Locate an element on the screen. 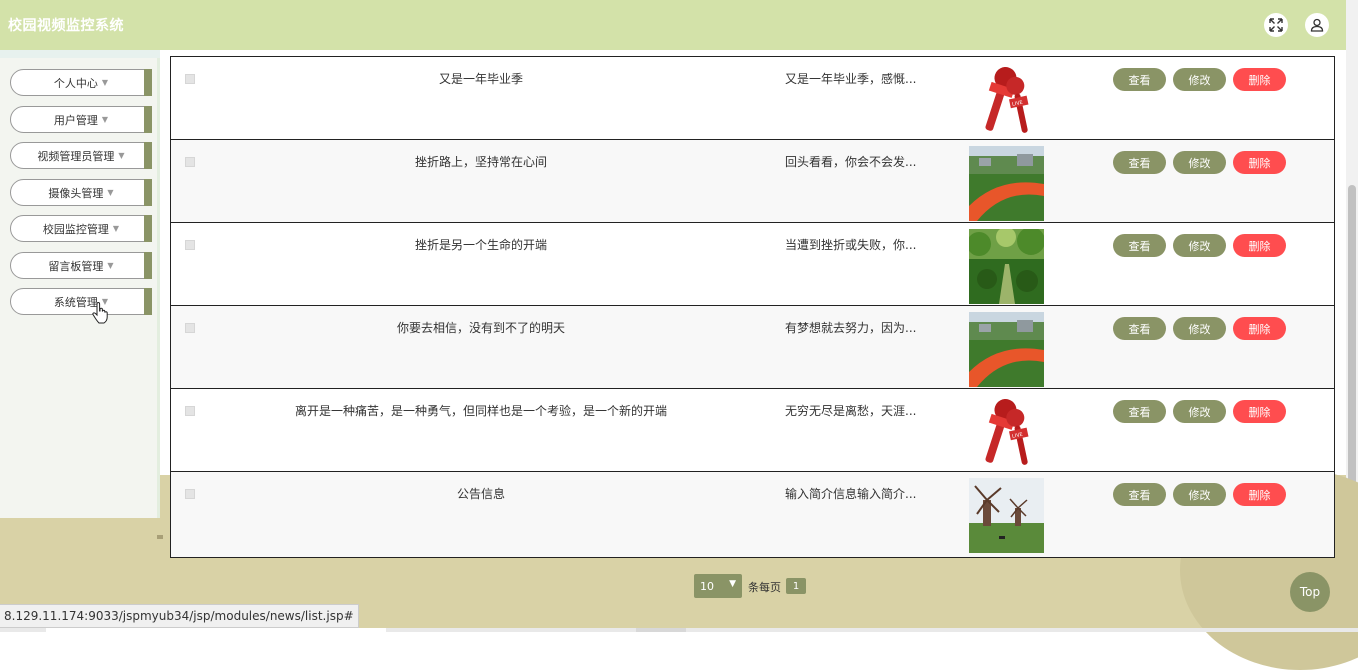 This screenshot has height=670, width=1358. page-number-current: 1 is located at coordinates (796, 586).